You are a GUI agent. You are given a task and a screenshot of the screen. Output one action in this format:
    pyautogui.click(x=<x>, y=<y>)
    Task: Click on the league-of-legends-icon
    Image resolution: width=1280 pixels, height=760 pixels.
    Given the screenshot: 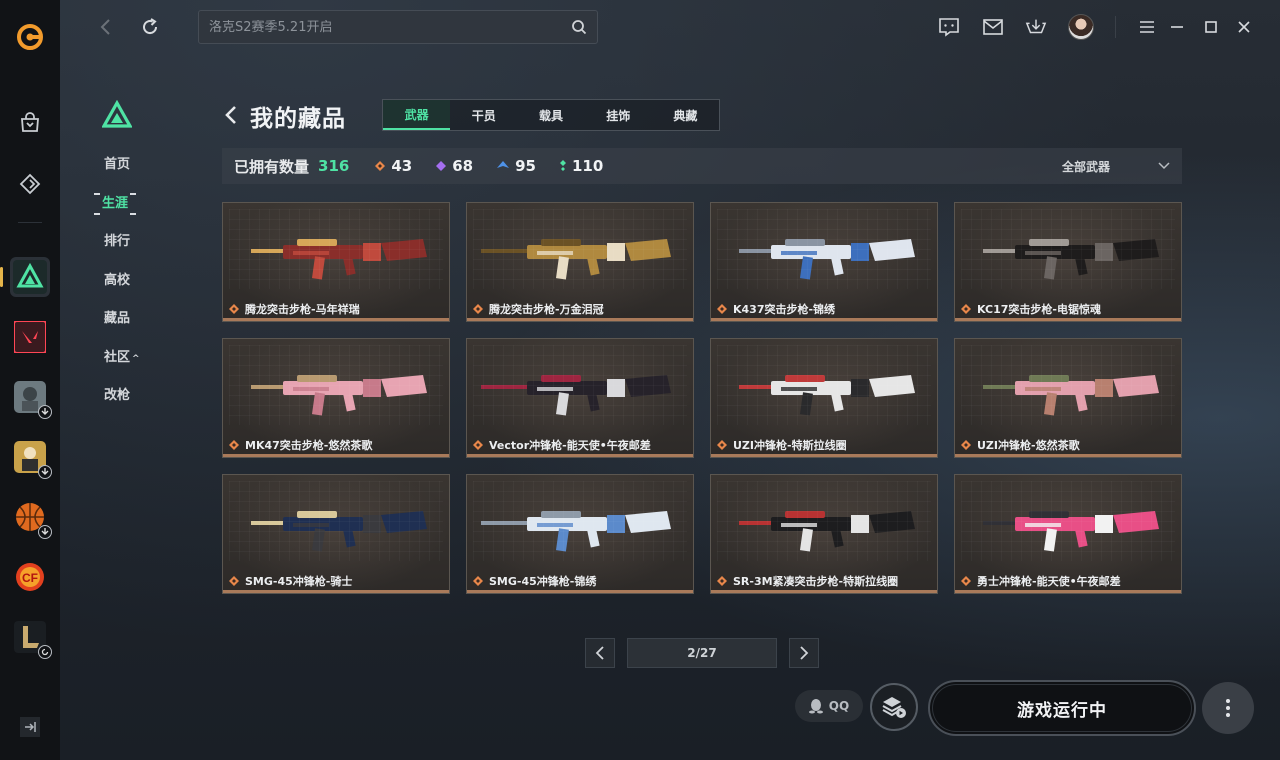 What is the action you would take?
    pyautogui.click(x=31, y=638)
    